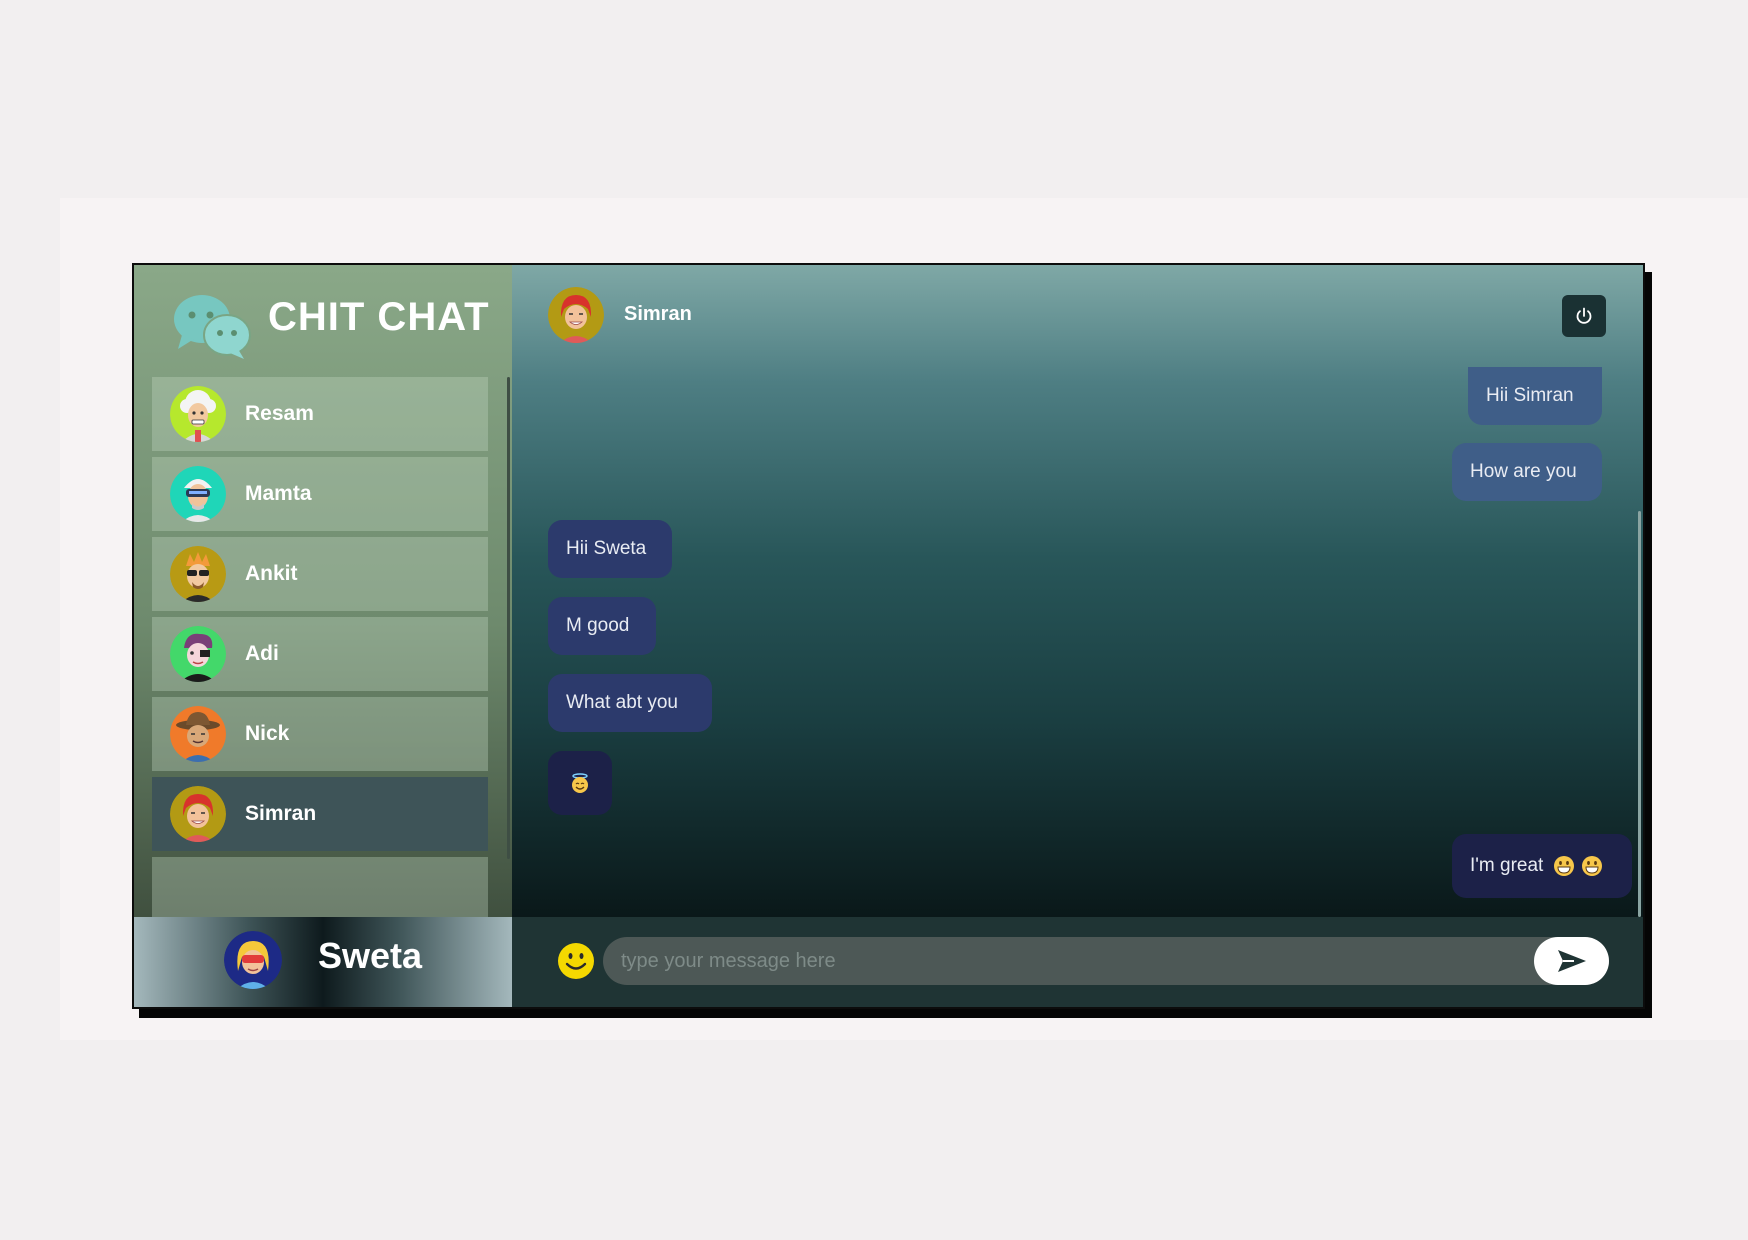 Image resolution: width=1748 pixels, height=1240 pixels. I want to click on contact-name: Simran, so click(281, 813).